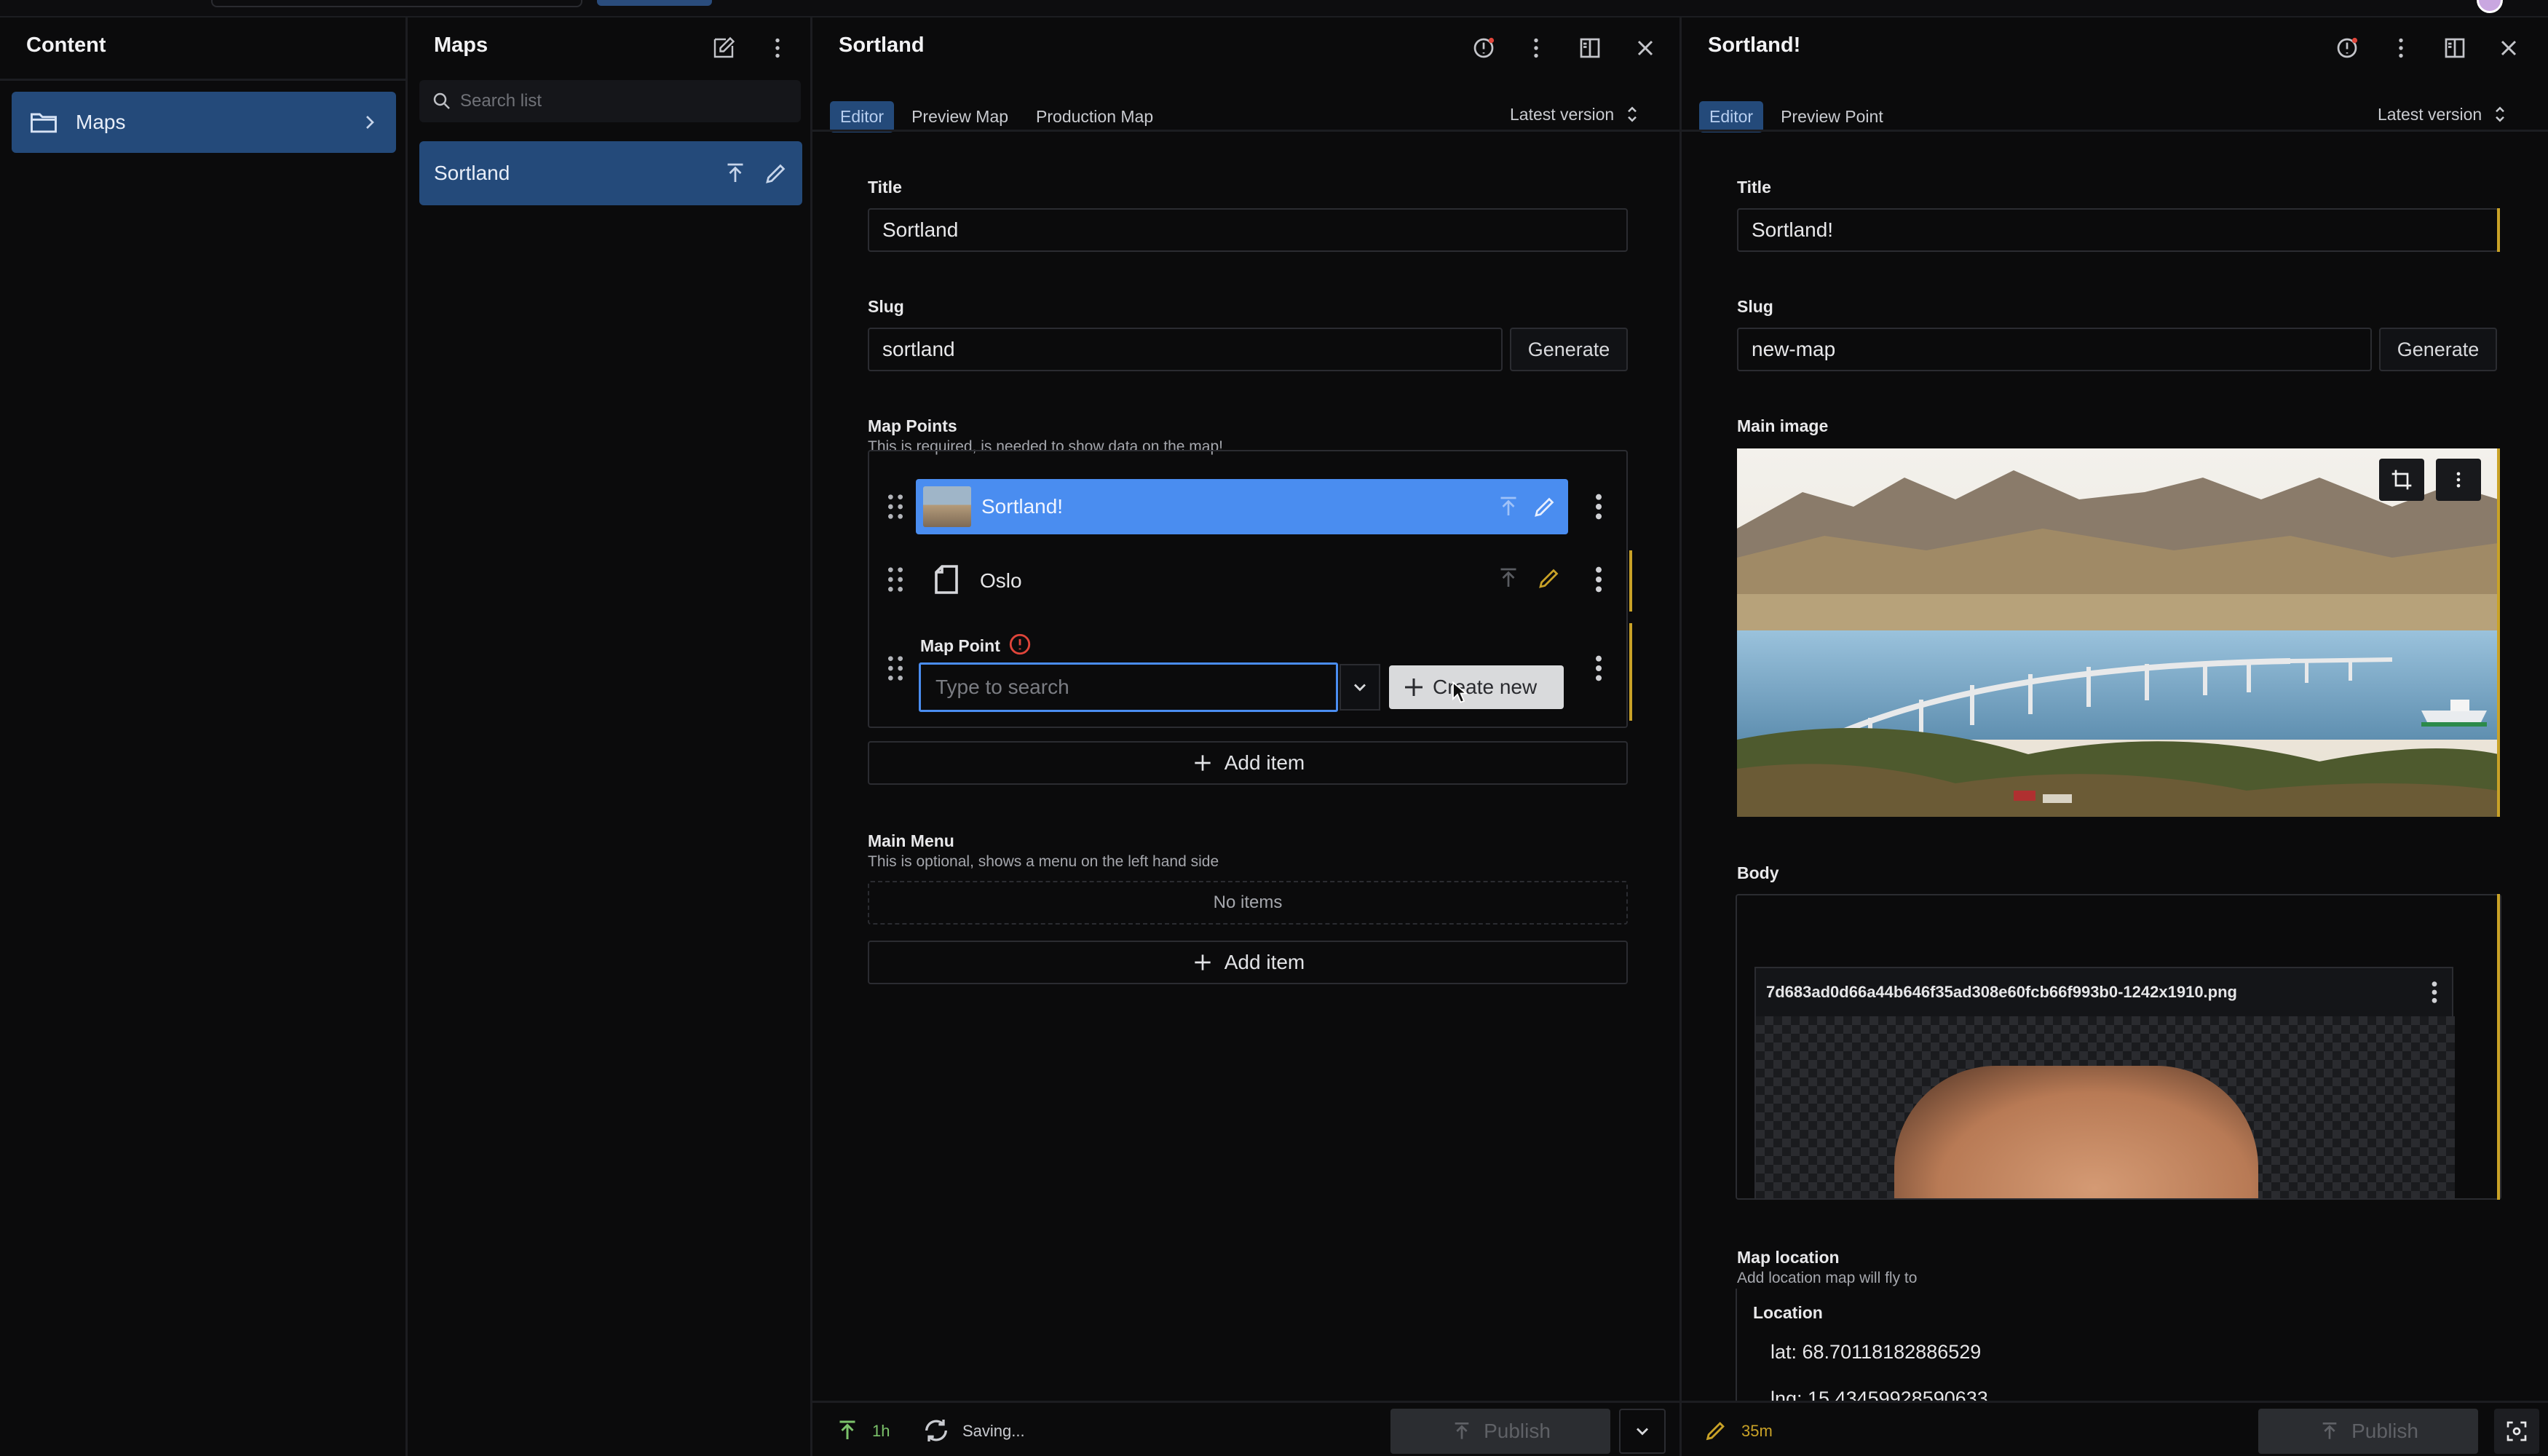 This screenshot has height=1456, width=2548. I want to click on list-item-label: Sortland, so click(472, 173).